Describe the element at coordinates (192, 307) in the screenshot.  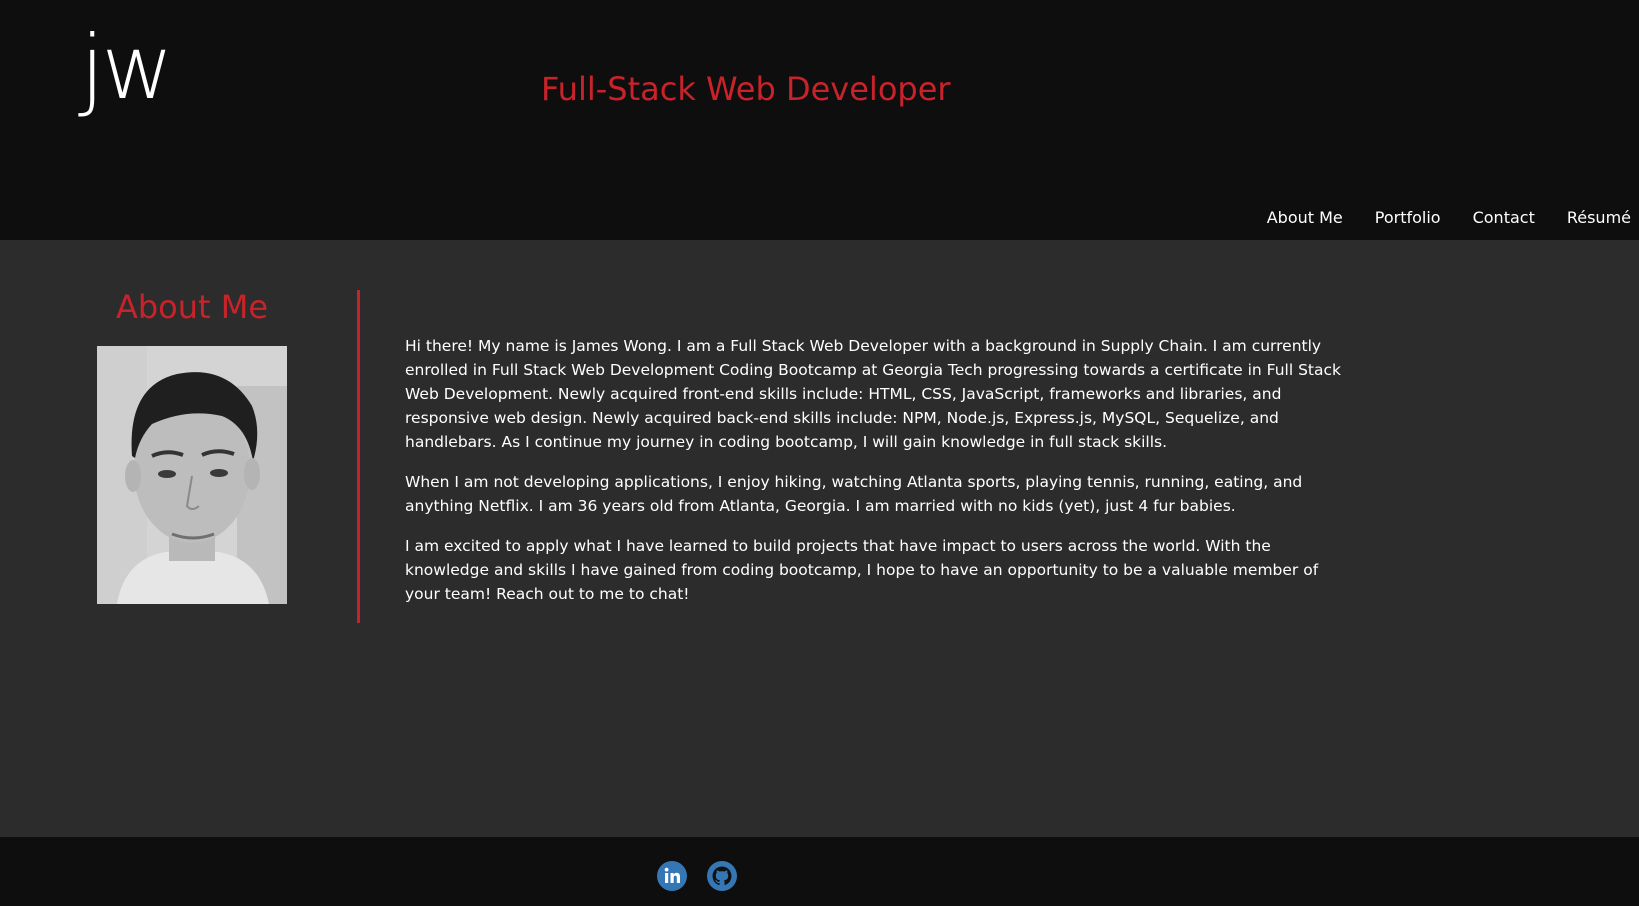
I see `about-title: About Me` at that location.